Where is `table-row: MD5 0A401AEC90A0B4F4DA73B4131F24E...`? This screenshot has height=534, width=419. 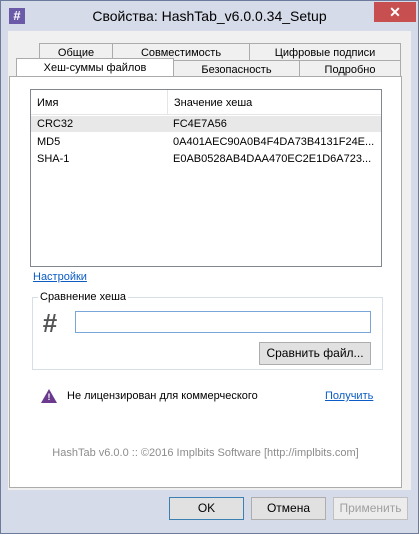
table-row: MD5 0A401AEC90A0B4F4DA73B4131F24E... is located at coordinates (206, 142).